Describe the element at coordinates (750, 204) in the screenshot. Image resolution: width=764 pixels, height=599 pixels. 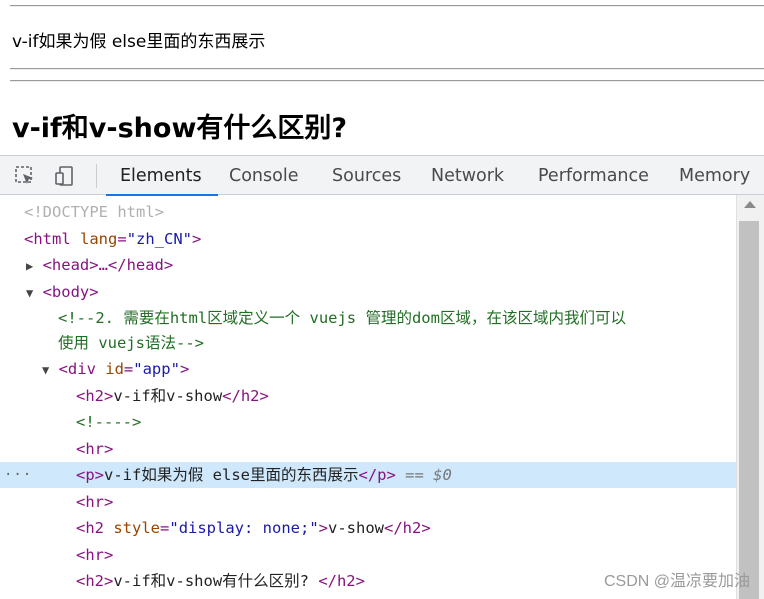
I see `scroll-up-icon` at that location.